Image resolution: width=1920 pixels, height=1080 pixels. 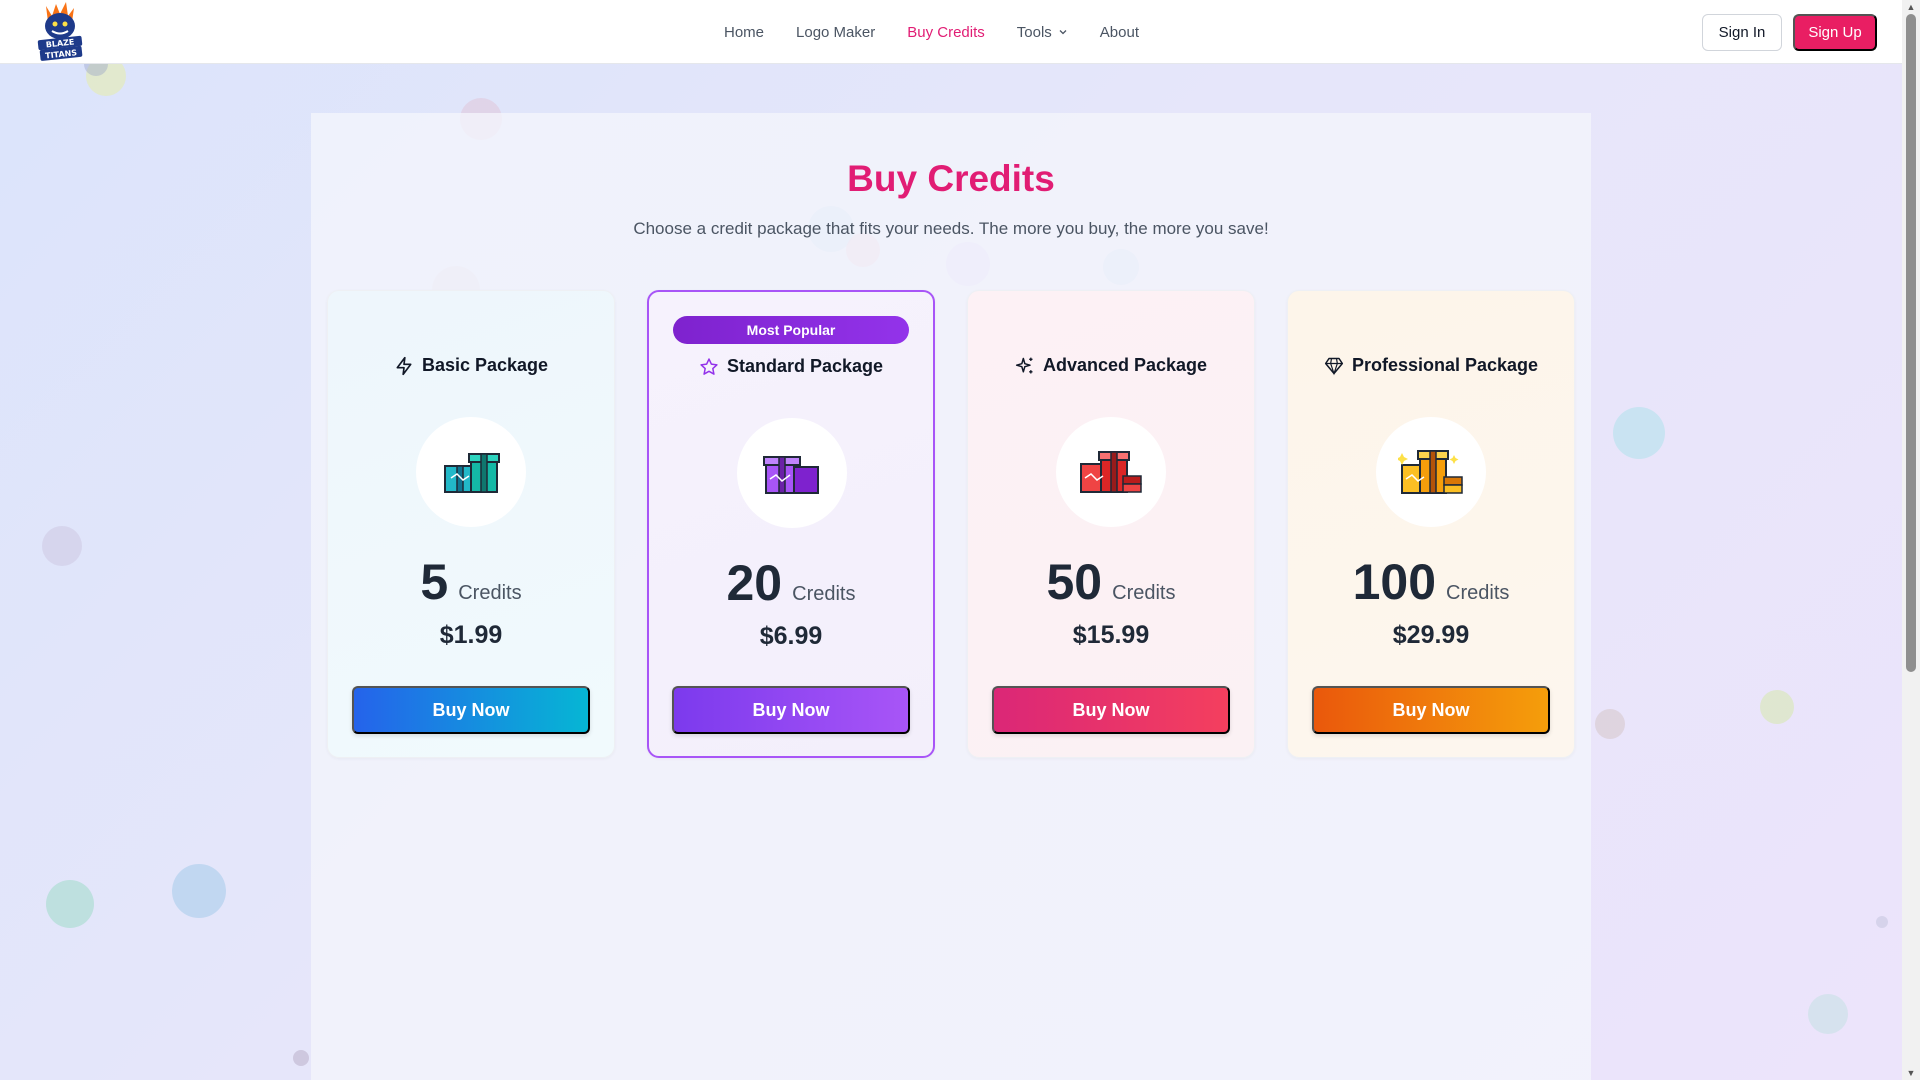 What do you see at coordinates (1911, 343) in the screenshot?
I see `scrollbar-thumb` at bounding box center [1911, 343].